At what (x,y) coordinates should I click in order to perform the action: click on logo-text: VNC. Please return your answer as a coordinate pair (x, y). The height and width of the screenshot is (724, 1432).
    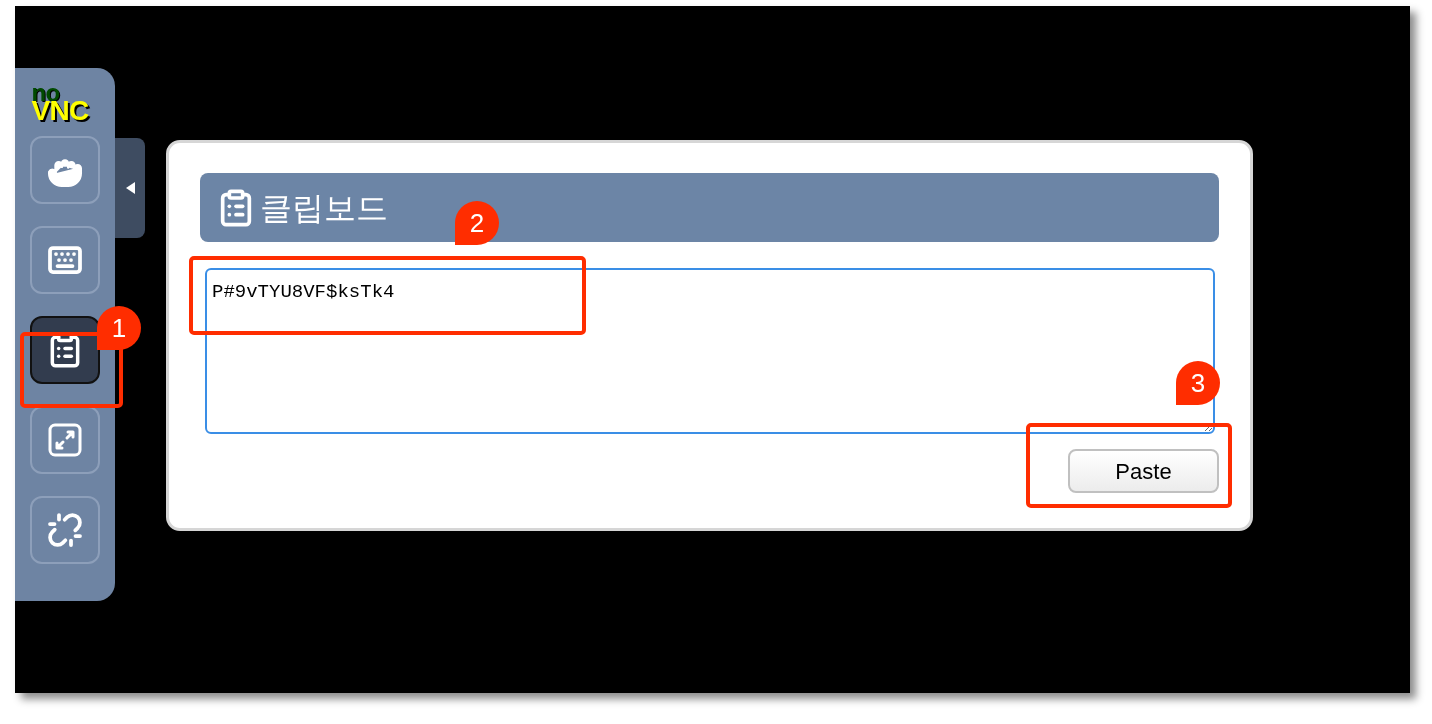
    Looking at the image, I should click on (60, 111).